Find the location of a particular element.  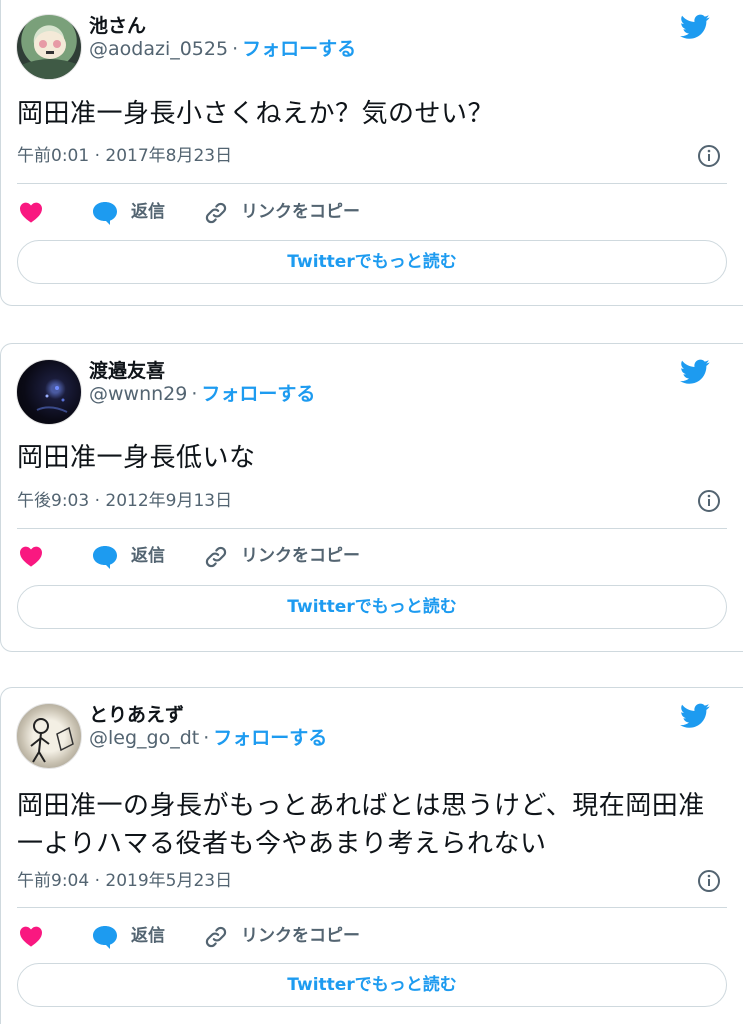

handle: @leg_go_dt is located at coordinates (144, 738).